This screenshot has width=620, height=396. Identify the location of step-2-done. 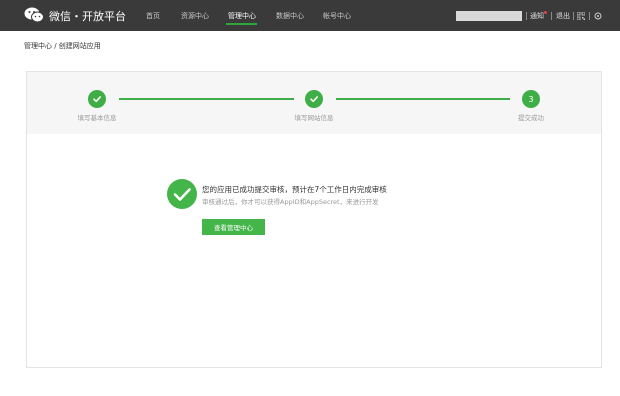
(314, 99).